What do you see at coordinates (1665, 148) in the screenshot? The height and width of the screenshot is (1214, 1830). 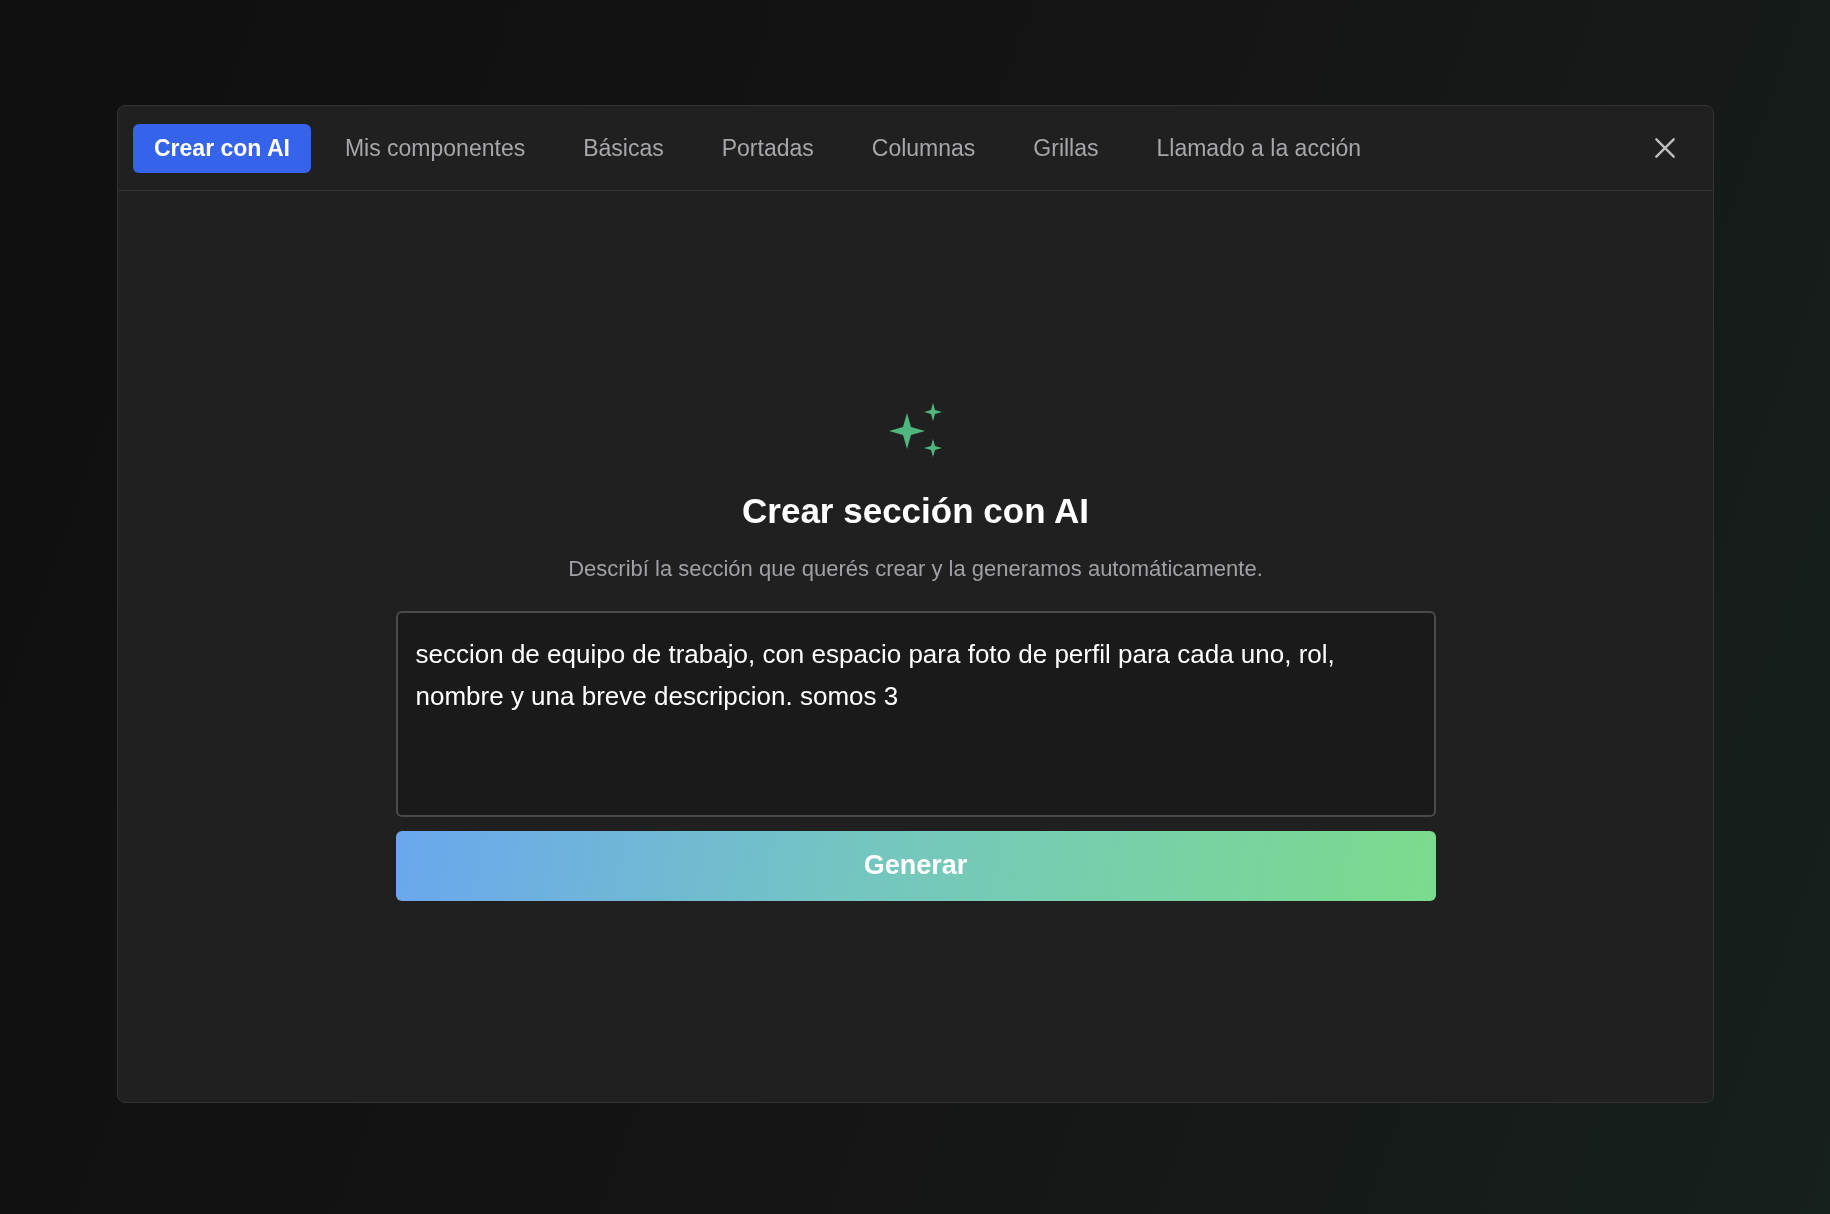 I see `close-icon` at bounding box center [1665, 148].